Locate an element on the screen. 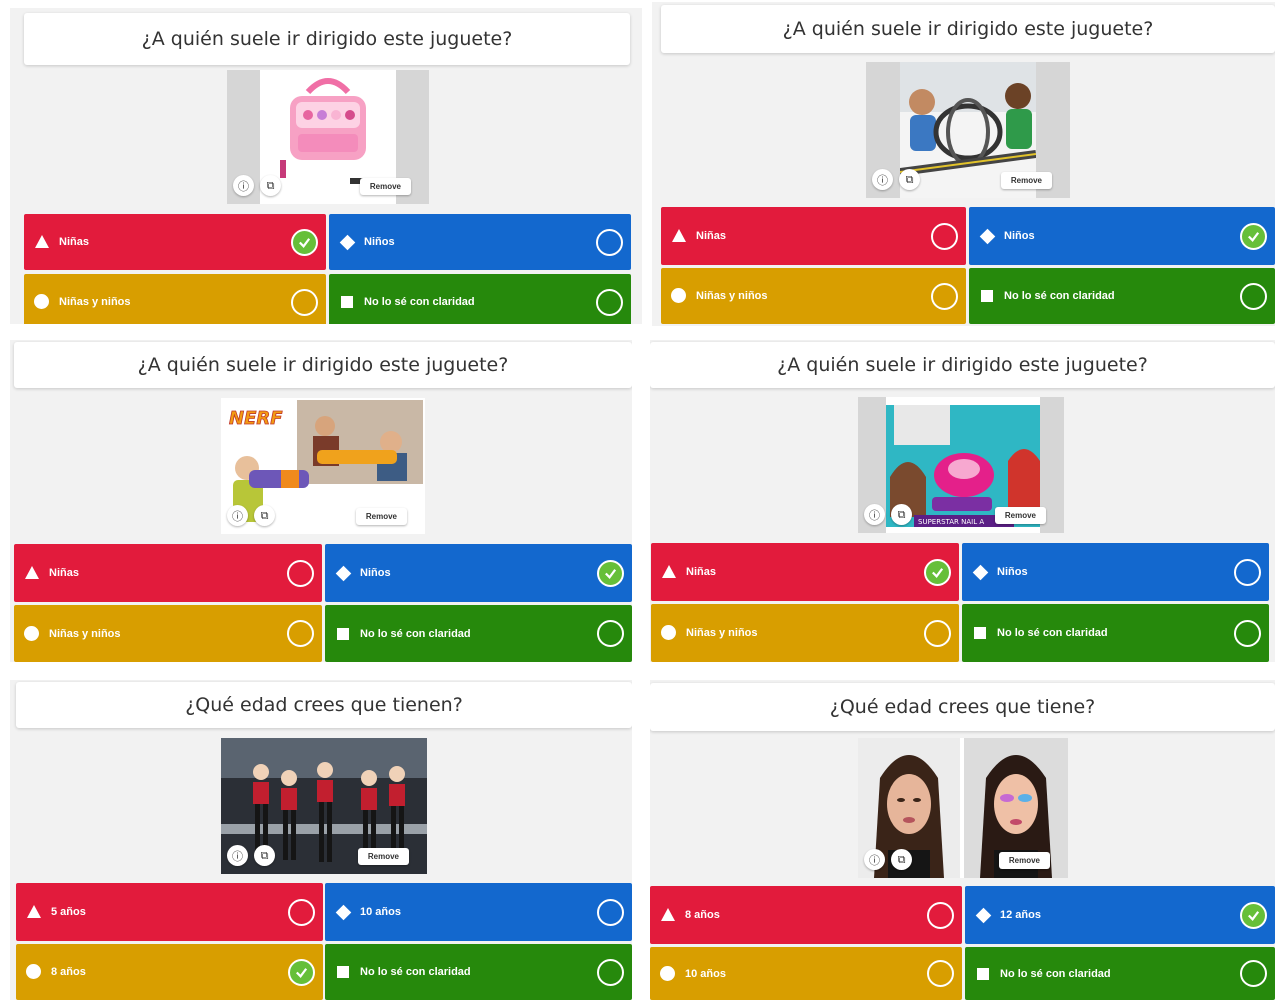  question-title: ¿Qué edad crees que tiene? is located at coordinates (962, 707).